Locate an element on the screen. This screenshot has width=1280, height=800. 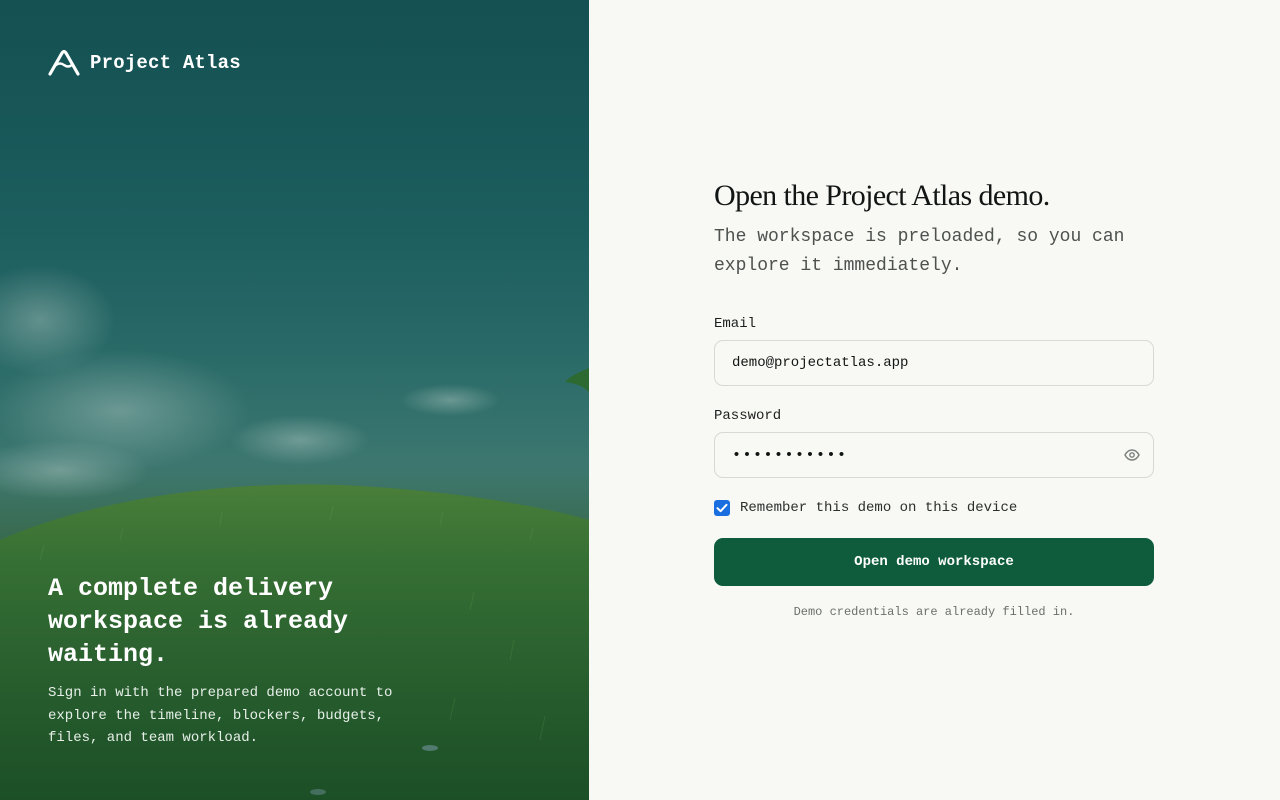
email-field is located at coordinates (934, 363).